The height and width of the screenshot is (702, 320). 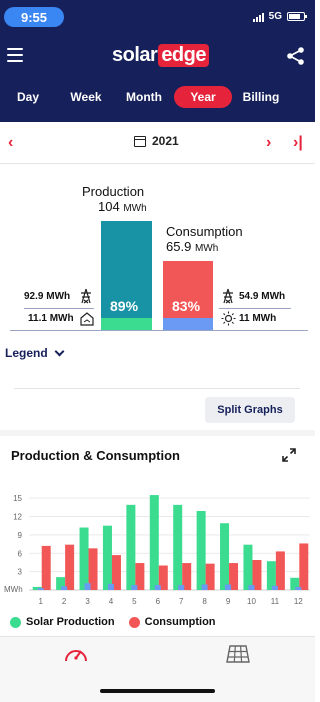 What do you see at coordinates (111, 601) in the screenshot?
I see `x-tick-label: 4` at bounding box center [111, 601].